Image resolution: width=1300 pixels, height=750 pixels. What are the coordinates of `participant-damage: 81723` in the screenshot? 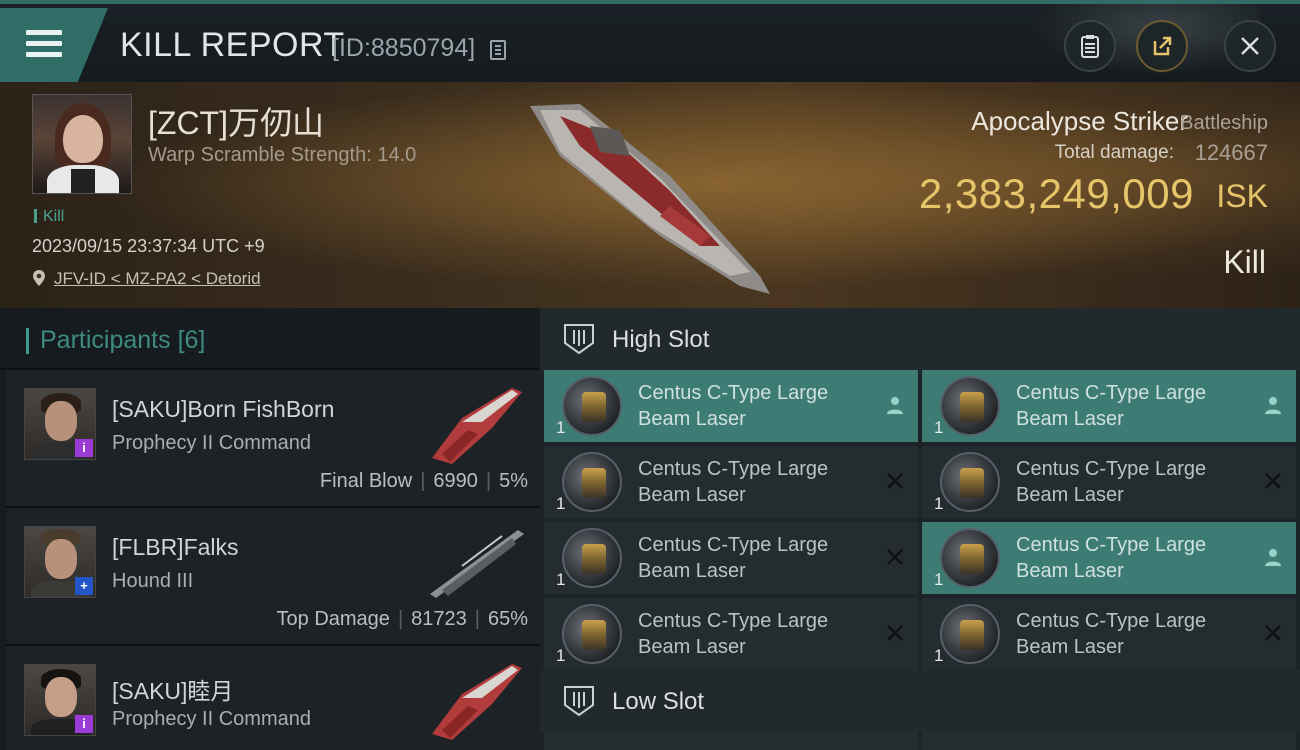 It's located at (439, 619).